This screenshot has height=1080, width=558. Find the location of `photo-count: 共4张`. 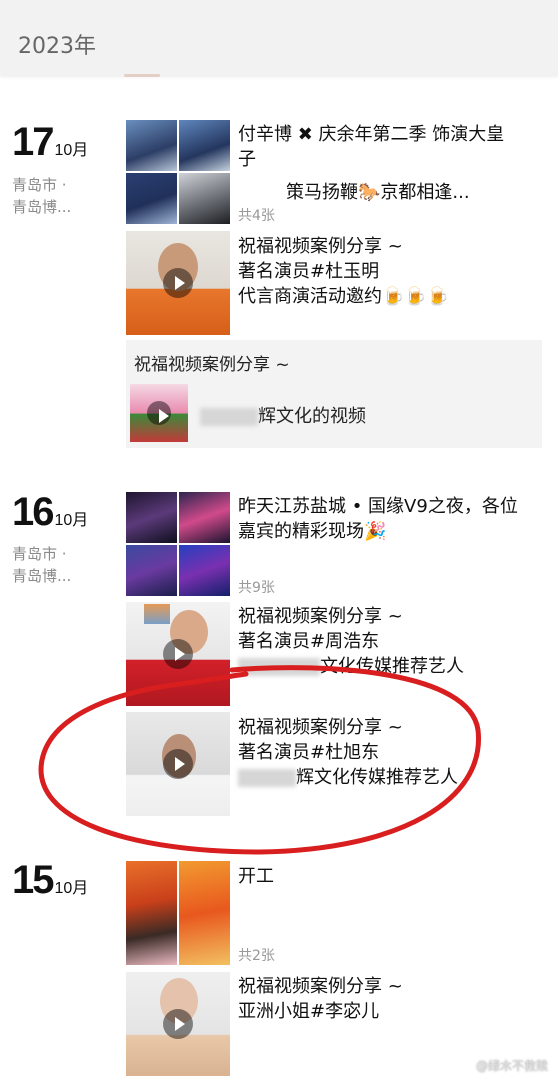

photo-count: 共4张 is located at coordinates (256, 216).